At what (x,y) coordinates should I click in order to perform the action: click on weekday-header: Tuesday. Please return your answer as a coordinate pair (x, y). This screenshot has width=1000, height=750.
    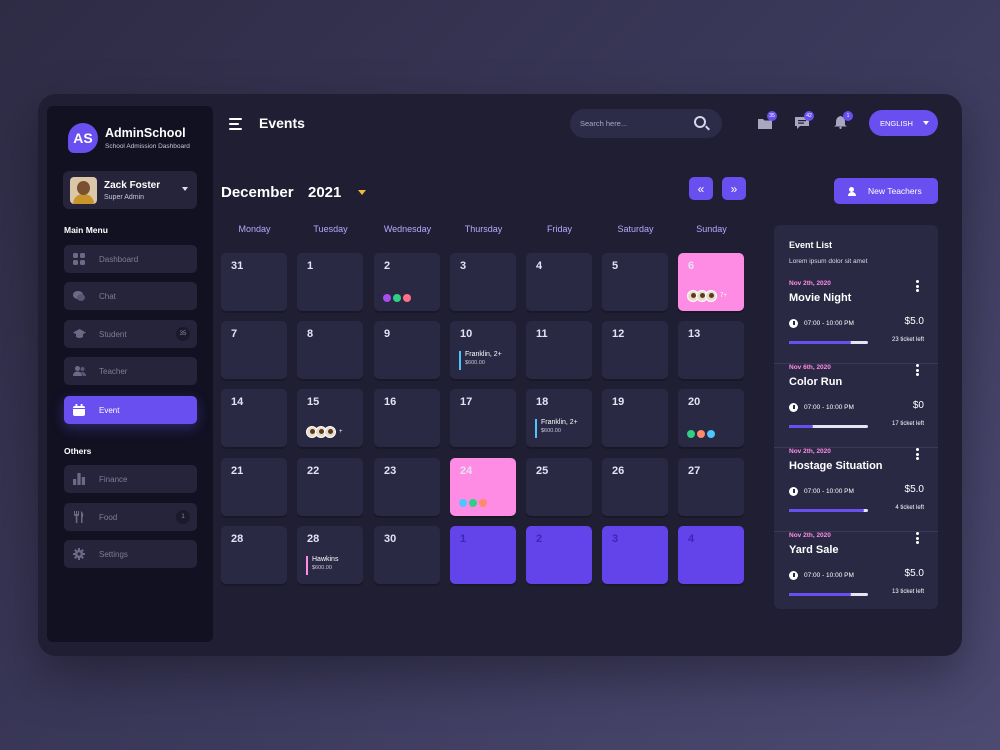
    Looking at the image, I should click on (330, 229).